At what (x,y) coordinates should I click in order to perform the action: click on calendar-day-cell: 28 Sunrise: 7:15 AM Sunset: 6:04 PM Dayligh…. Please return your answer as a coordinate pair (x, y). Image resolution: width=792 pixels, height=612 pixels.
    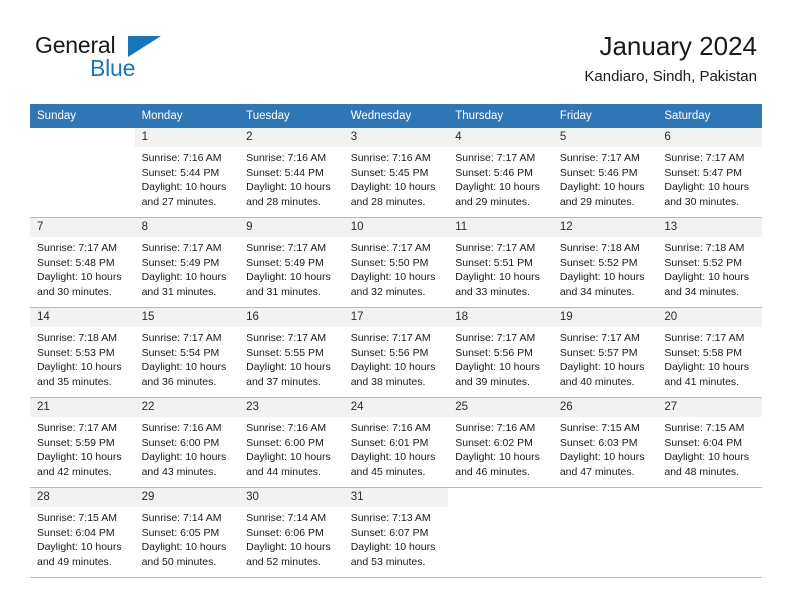
    Looking at the image, I should click on (82, 533).